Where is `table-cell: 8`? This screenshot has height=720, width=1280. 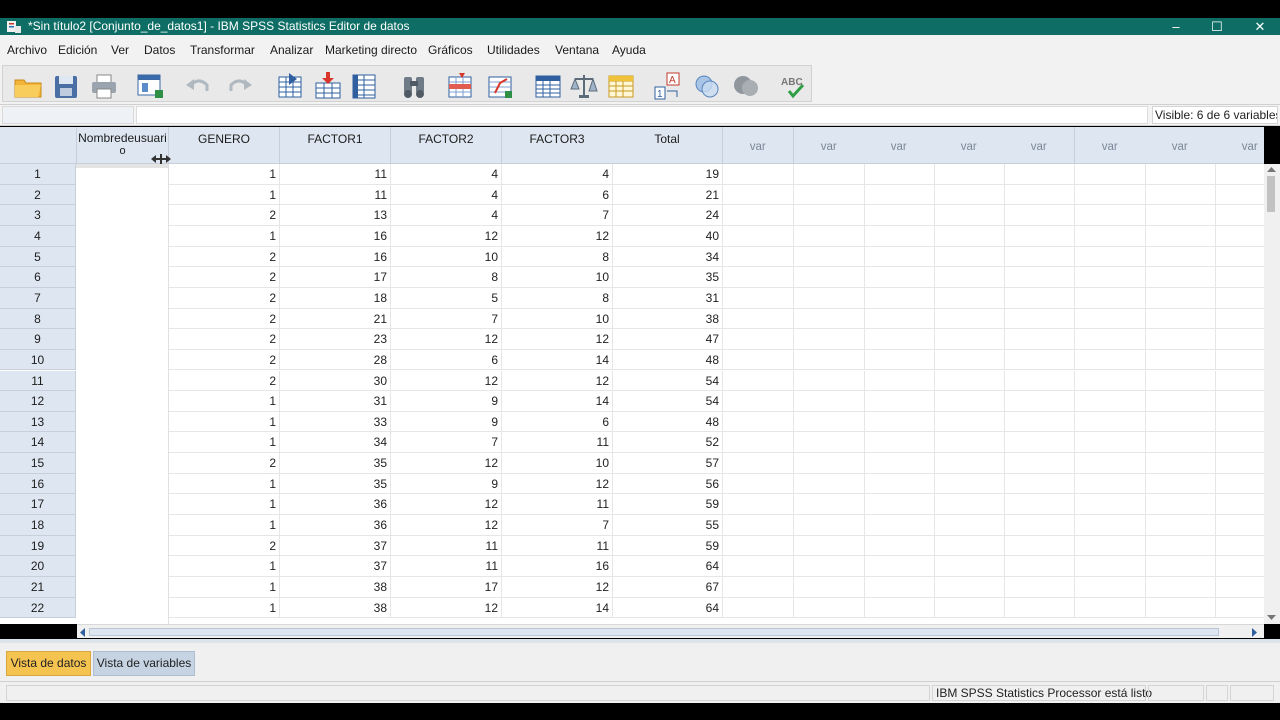 table-cell: 8 is located at coordinates (557, 257).